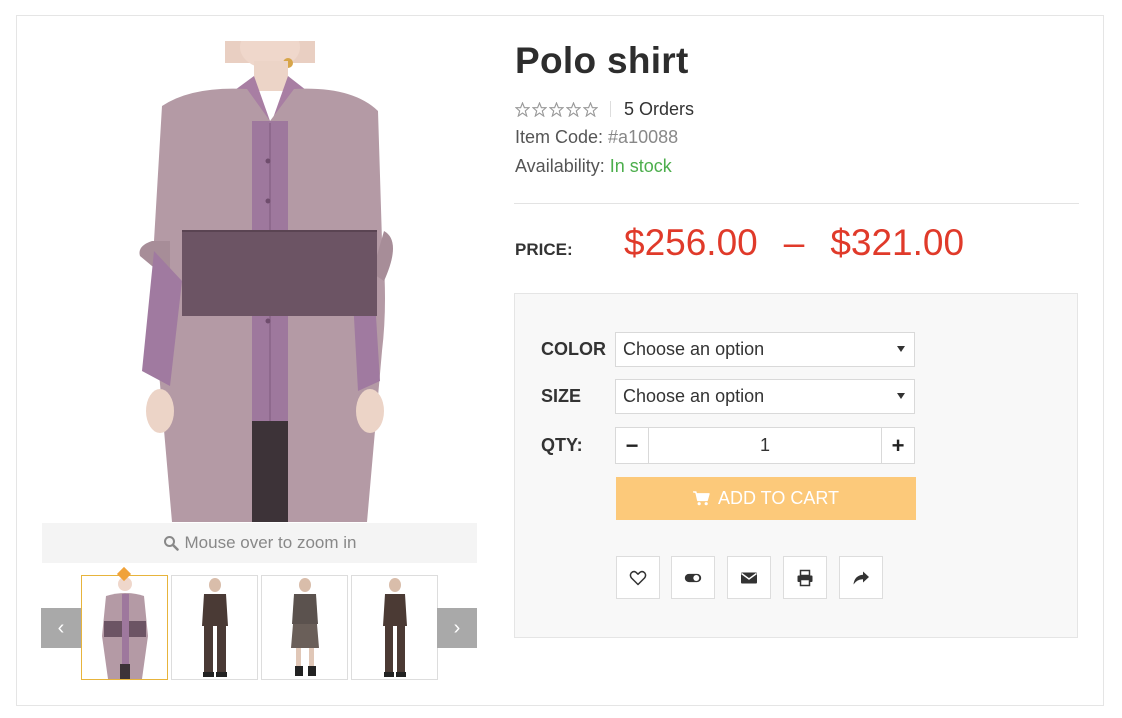 Image resolution: width=1122 pixels, height=718 pixels. Describe the element at coordinates (562, 445) in the screenshot. I see `qty-label: QTY:` at that location.